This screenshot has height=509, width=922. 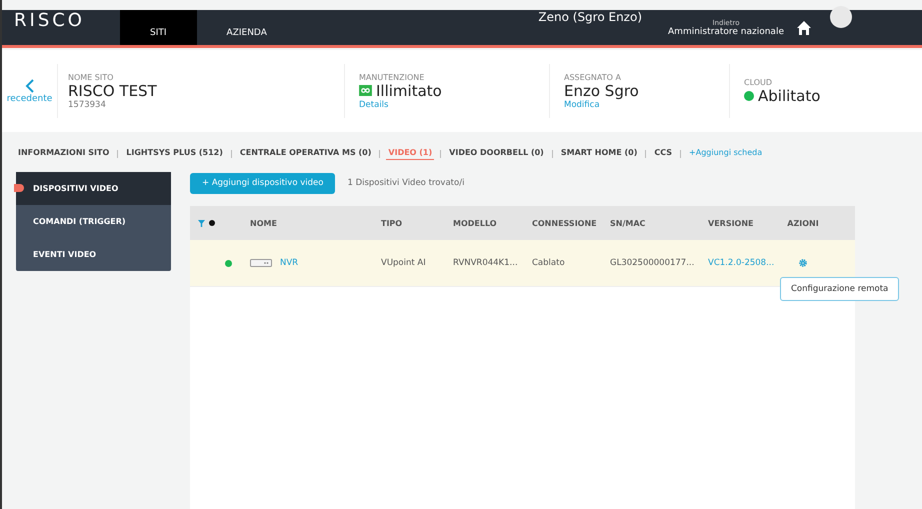 What do you see at coordinates (759, 82) in the screenshot?
I see `field-label: CLOUD` at bounding box center [759, 82].